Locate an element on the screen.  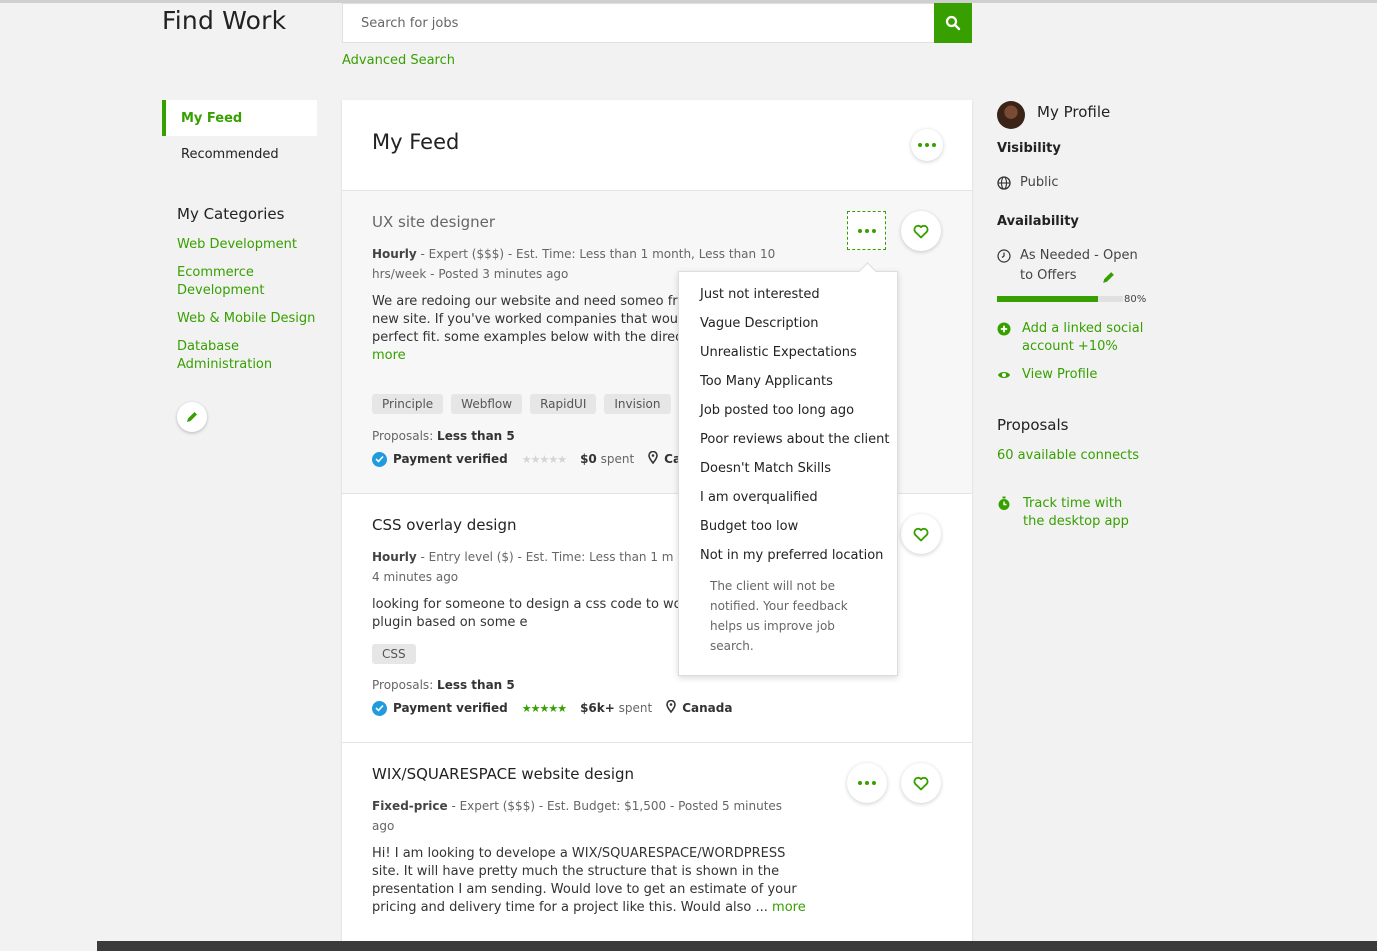
view-profile-text: View Profile is located at coordinates (1060, 374).